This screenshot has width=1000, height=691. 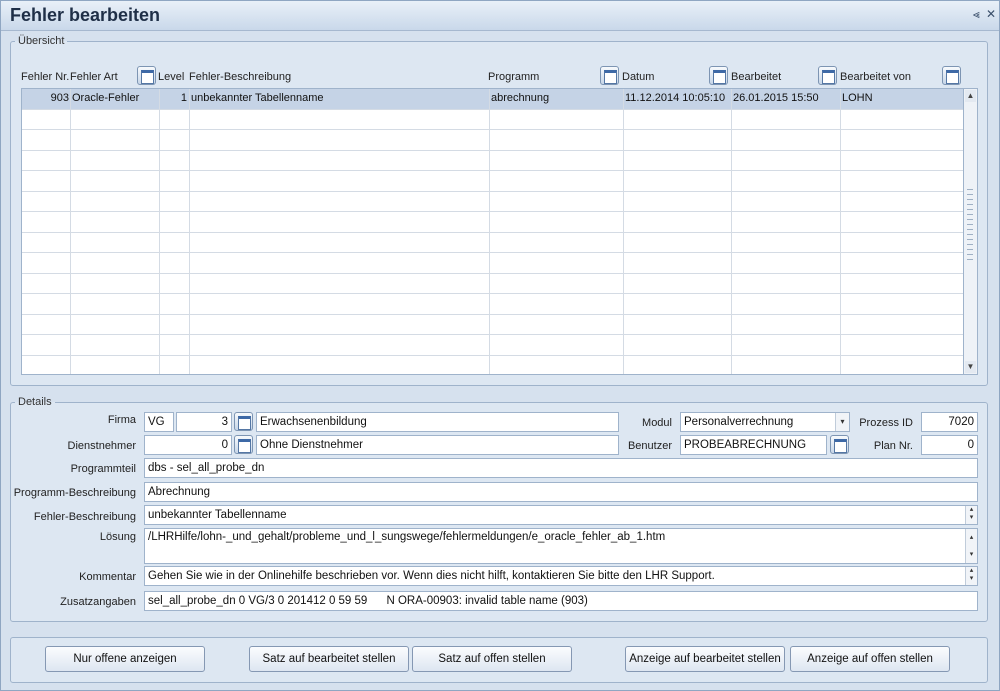 I want to click on programmteil-field: dbs - sel_all_probe_dn, so click(x=561, y=468).